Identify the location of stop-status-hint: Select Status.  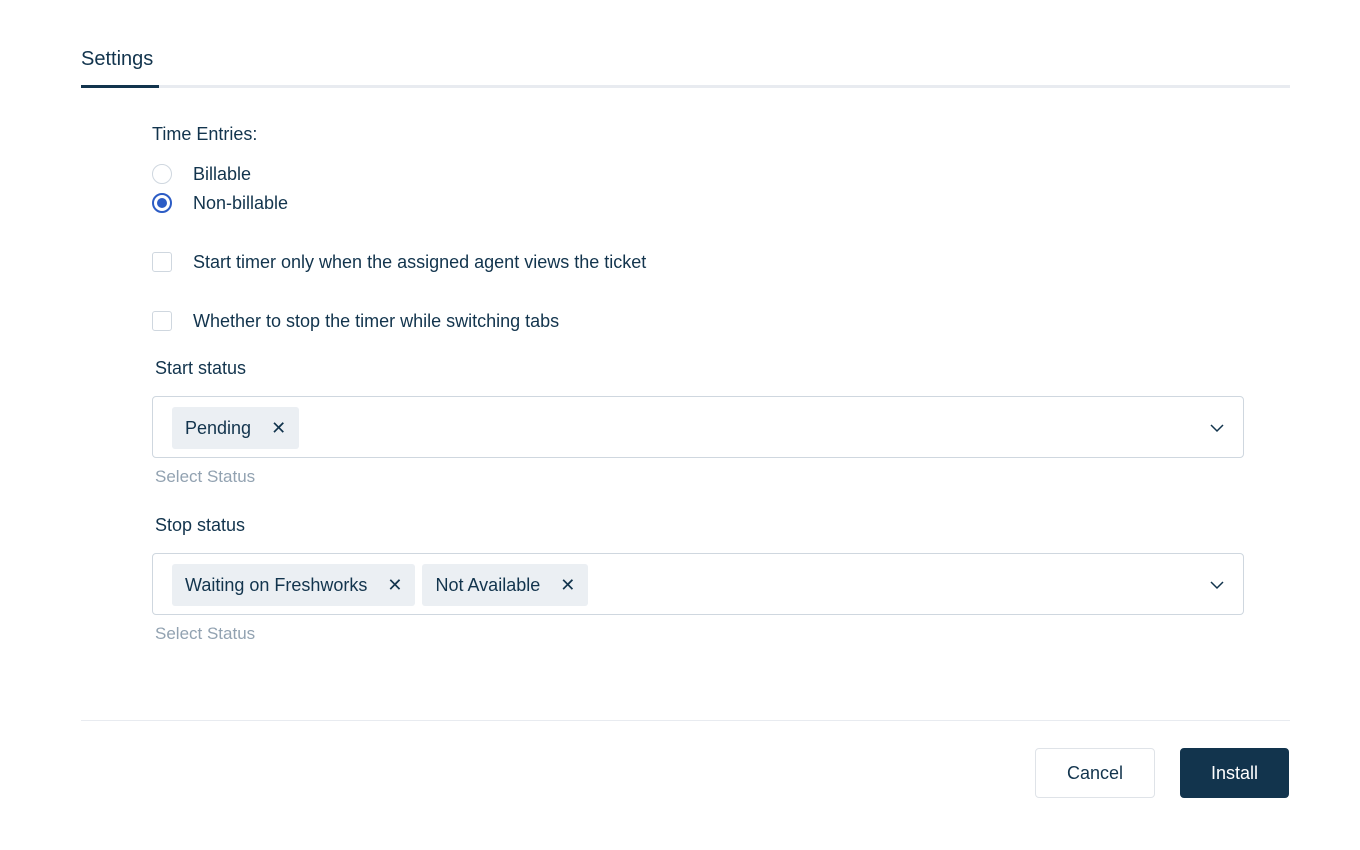
(205, 633).